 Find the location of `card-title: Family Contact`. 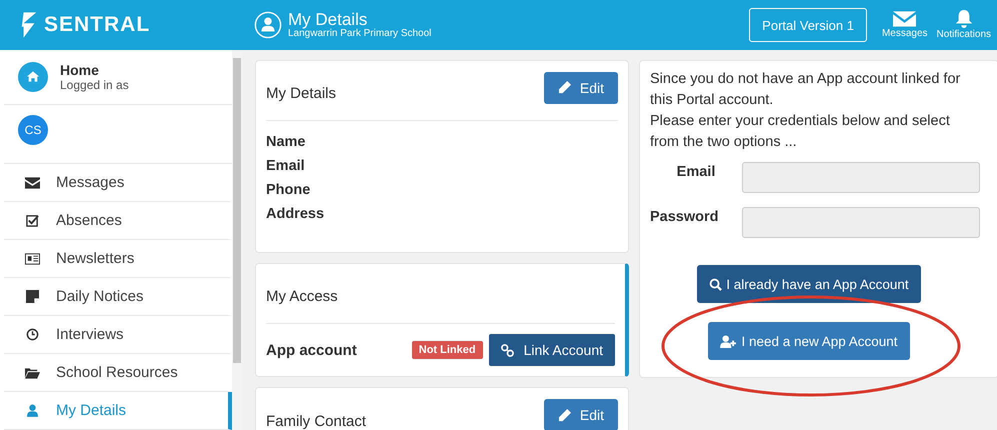

card-title: Family Contact is located at coordinates (316, 421).